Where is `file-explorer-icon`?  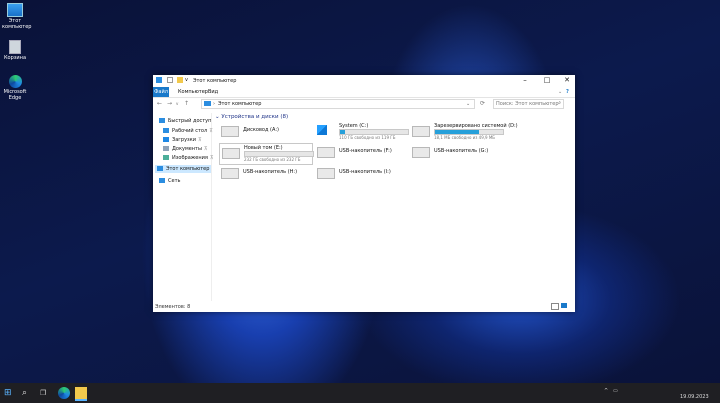 file-explorer-icon is located at coordinates (81, 394).